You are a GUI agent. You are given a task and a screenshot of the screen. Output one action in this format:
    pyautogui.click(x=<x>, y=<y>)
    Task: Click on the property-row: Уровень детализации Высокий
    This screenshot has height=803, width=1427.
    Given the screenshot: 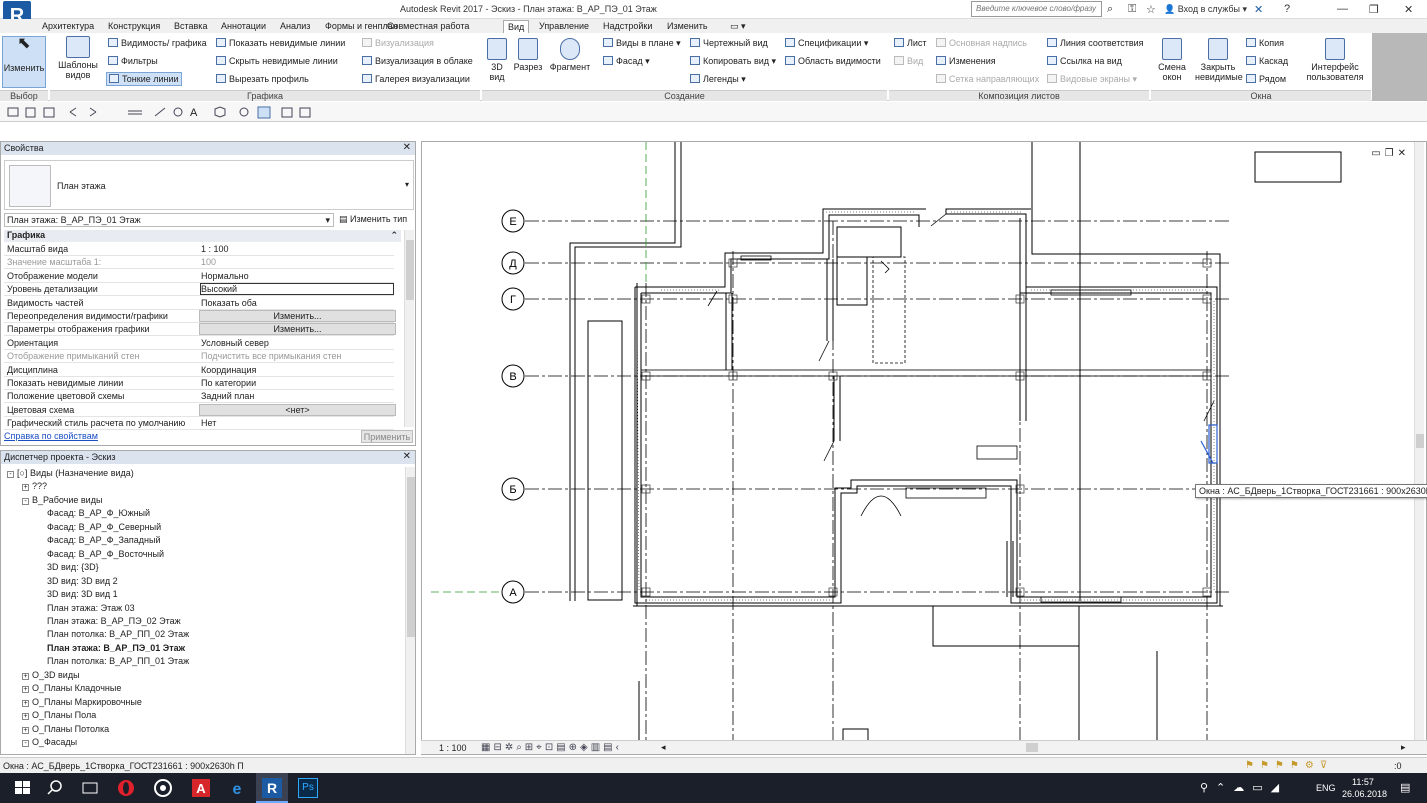 What is the action you would take?
    pyautogui.click(x=199, y=290)
    